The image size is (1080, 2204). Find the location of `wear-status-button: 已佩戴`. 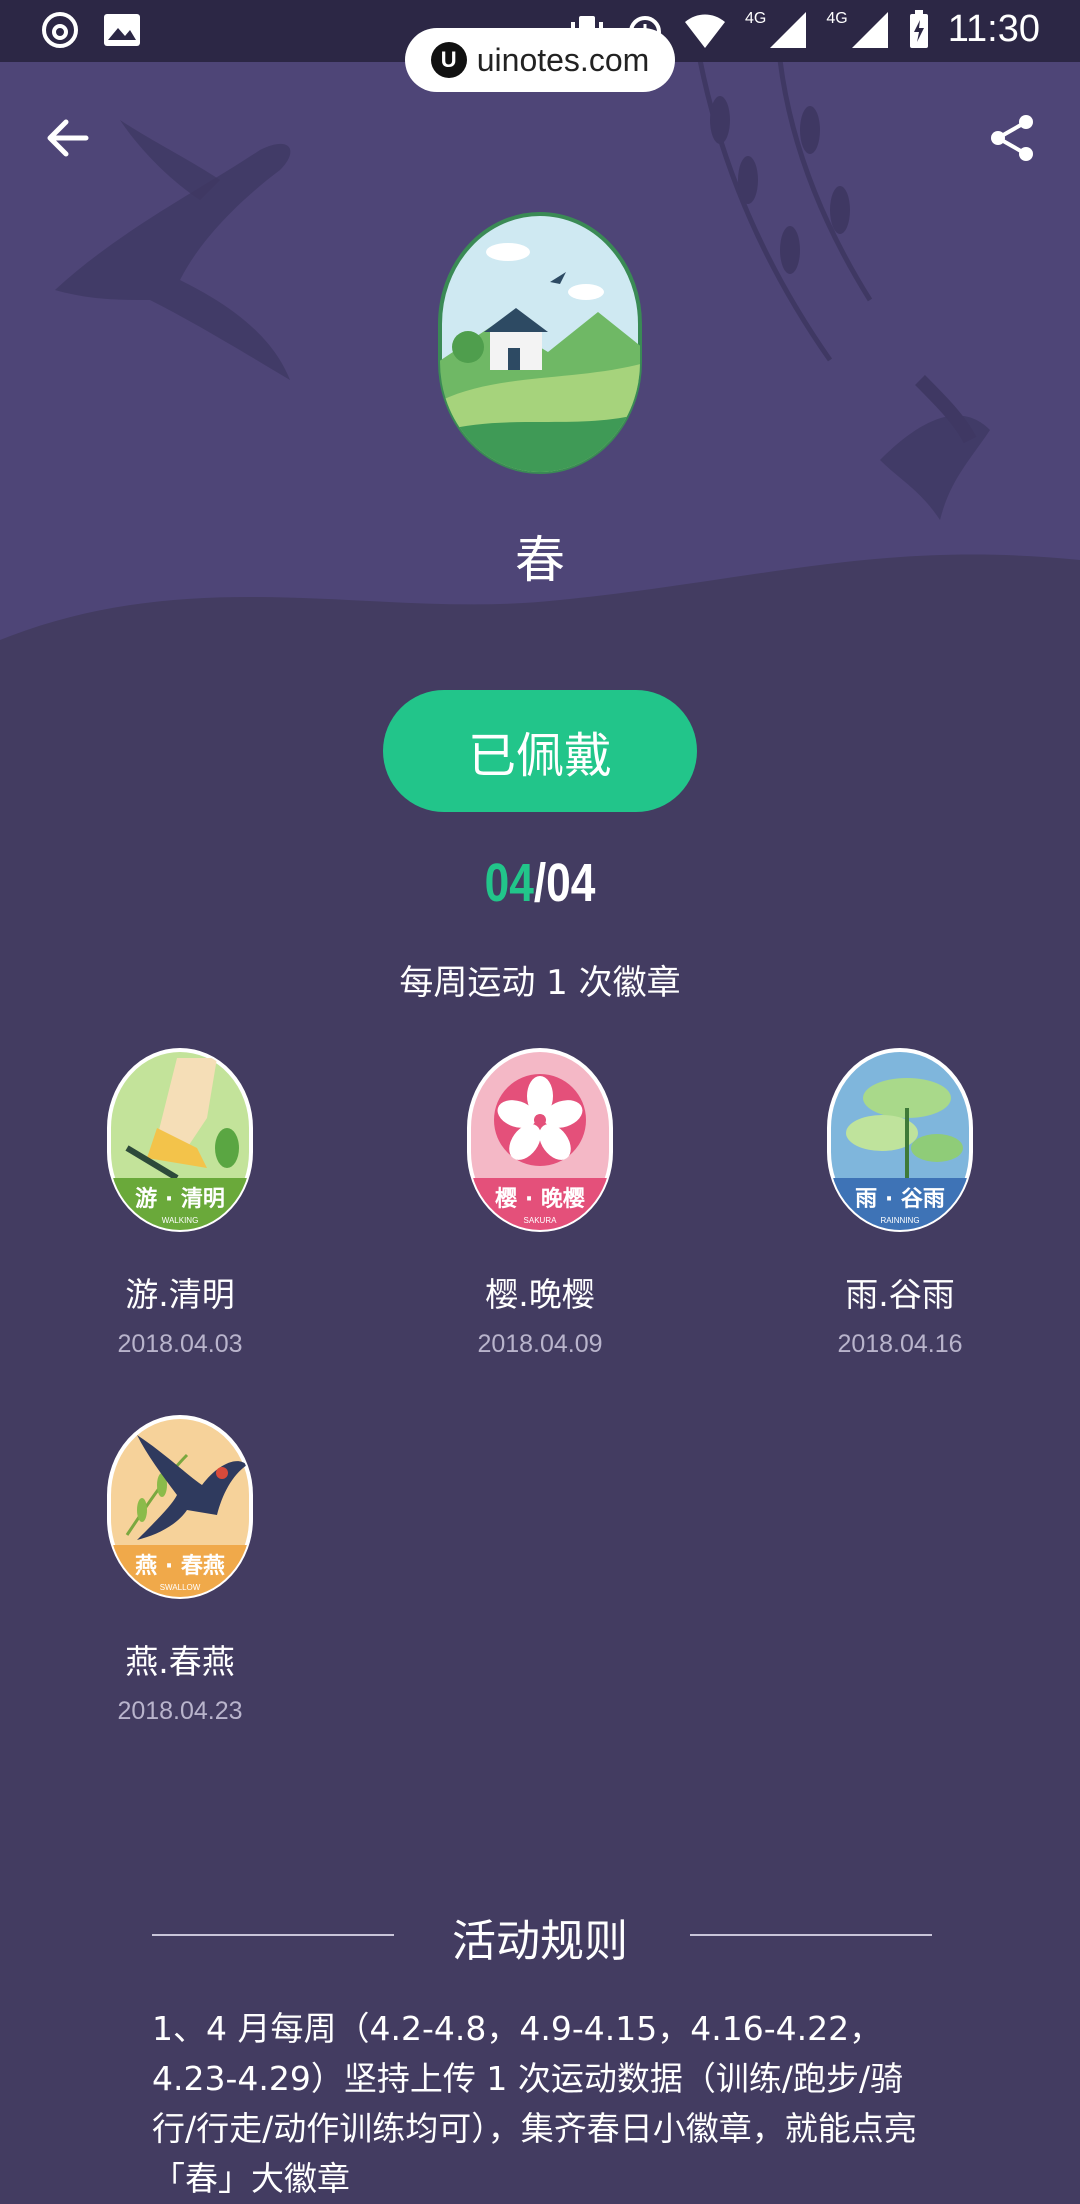

wear-status-button: 已佩戴 is located at coordinates (540, 751).